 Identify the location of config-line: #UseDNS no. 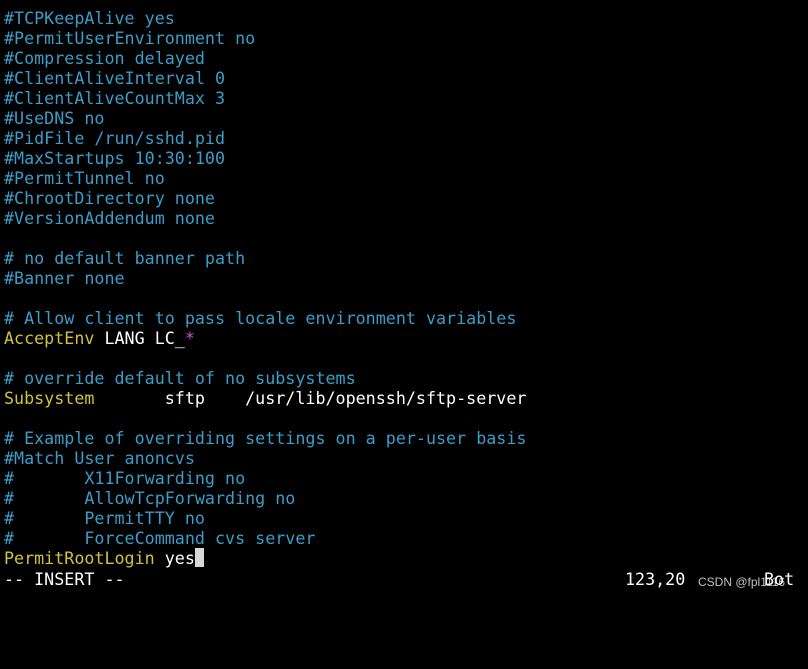
(54, 118).